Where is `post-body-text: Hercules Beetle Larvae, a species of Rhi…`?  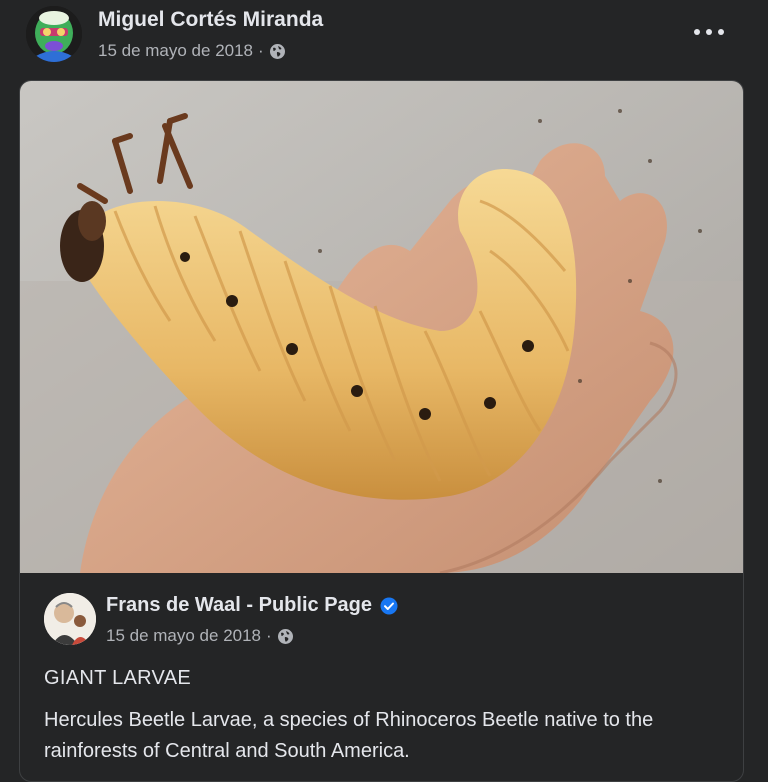 post-body-text: Hercules Beetle Larvae, a species of Rhi… is located at coordinates (349, 735).